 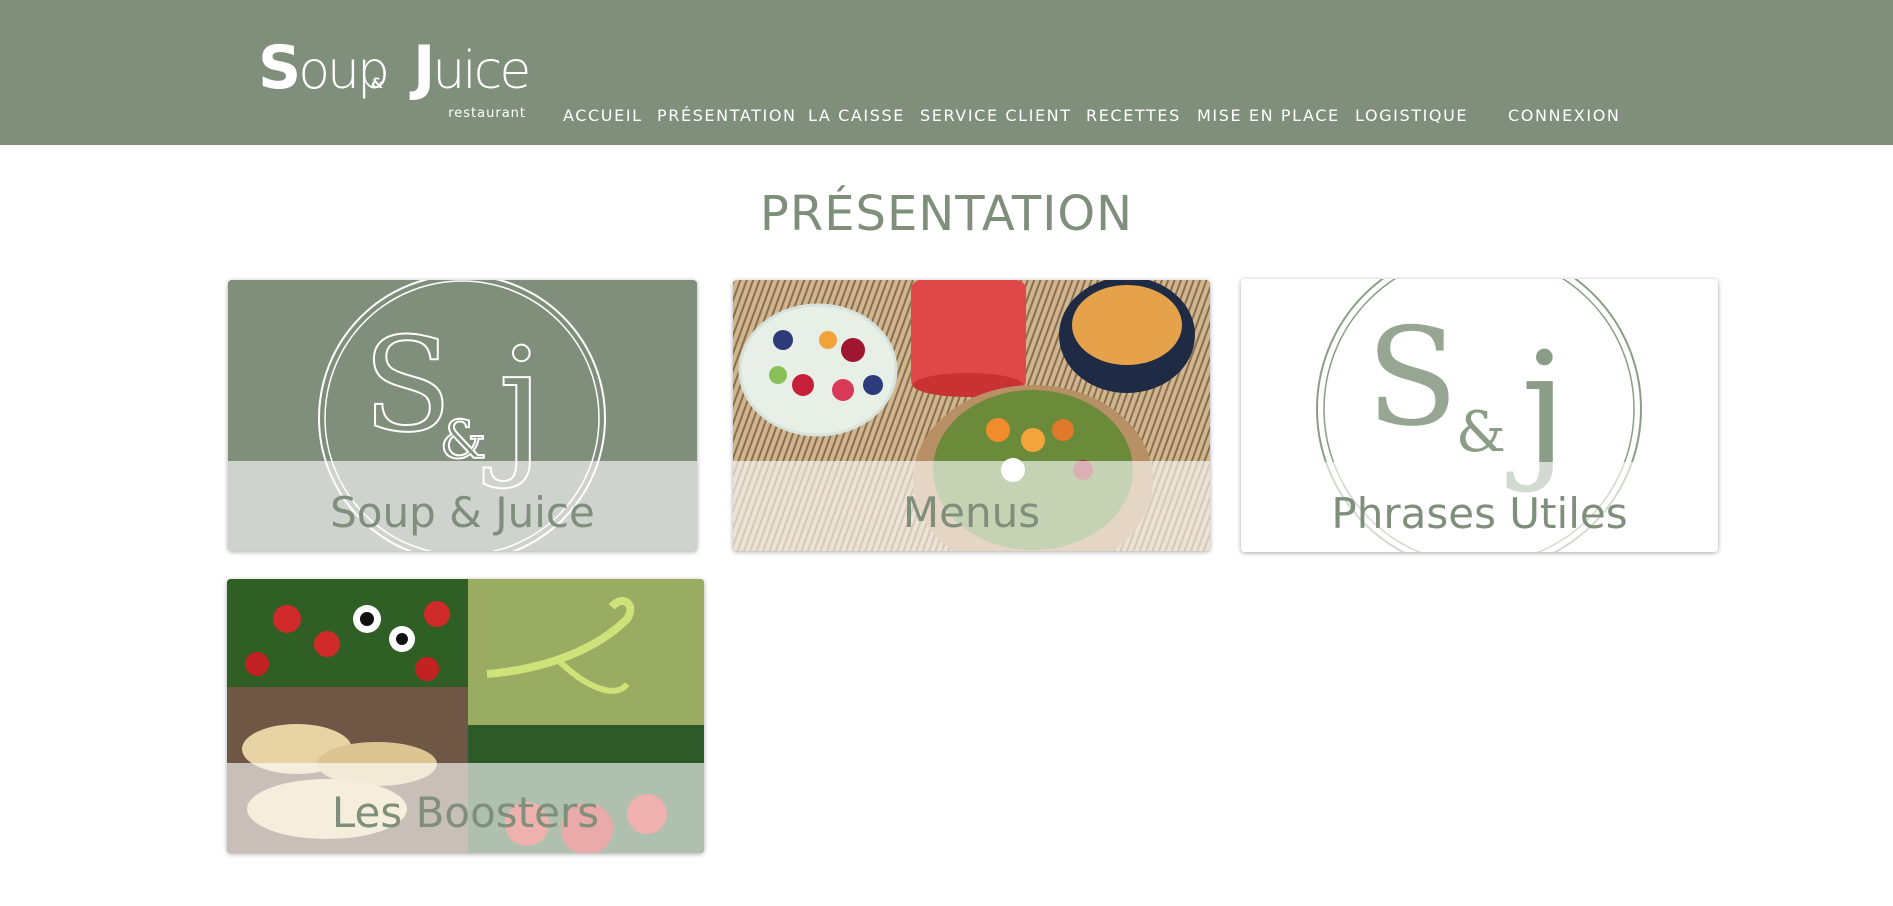 I want to click on nav-item-accueil: ACCUEIL, so click(x=603, y=115).